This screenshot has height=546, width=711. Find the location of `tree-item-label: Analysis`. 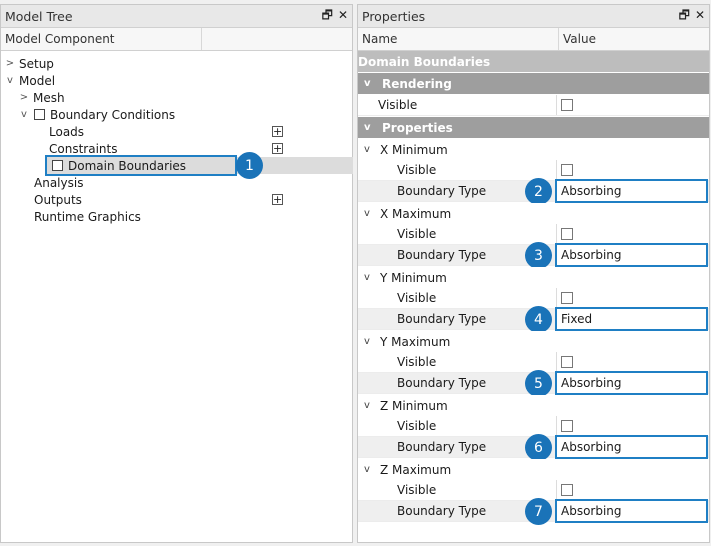

tree-item-label: Analysis is located at coordinates (59, 182).